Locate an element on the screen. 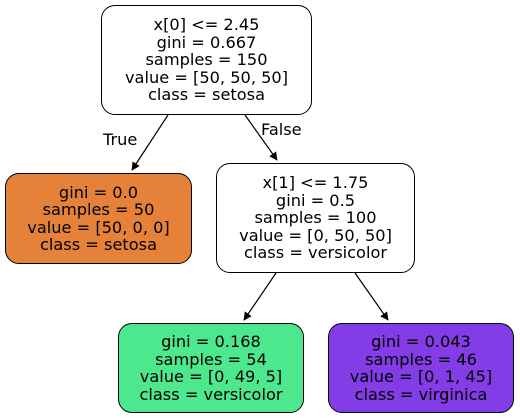 The width and height of the screenshot is (520, 419). node-samples: samples = 150 is located at coordinates (206, 60).